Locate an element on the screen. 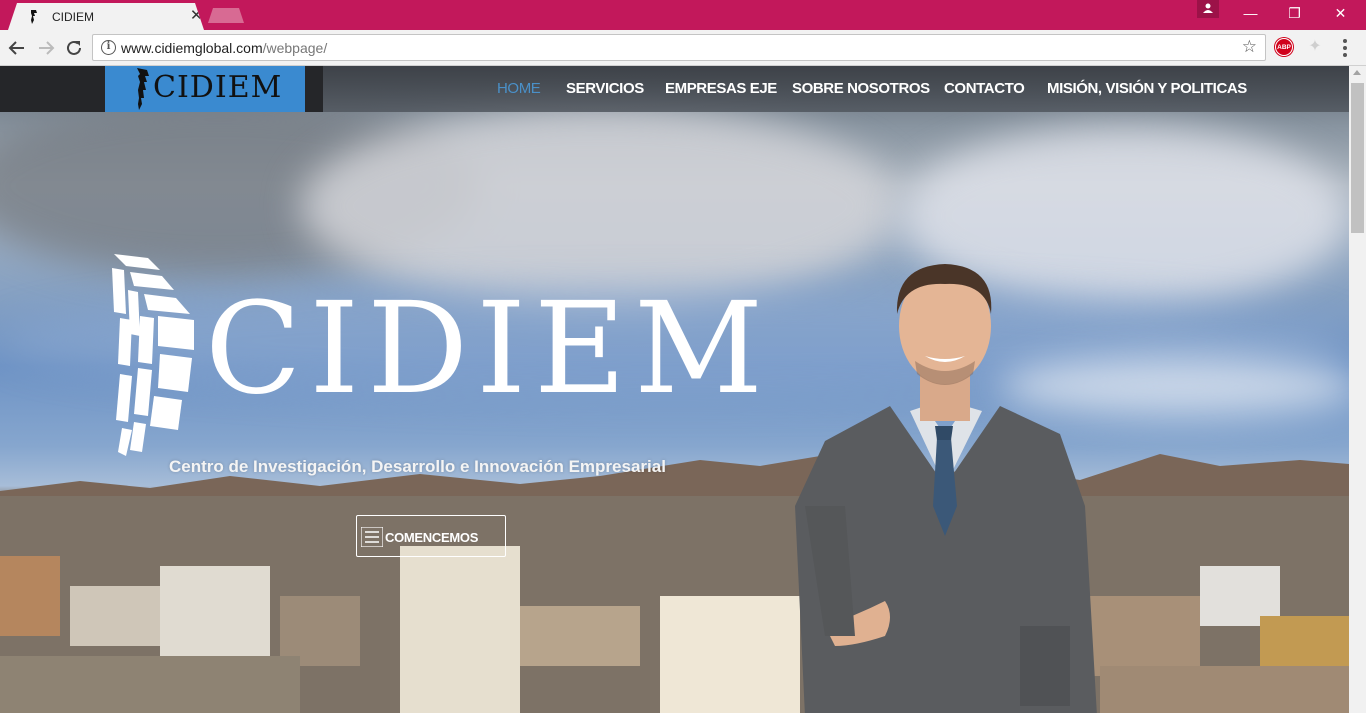  browser-menu-icon is located at coordinates (1345, 48).